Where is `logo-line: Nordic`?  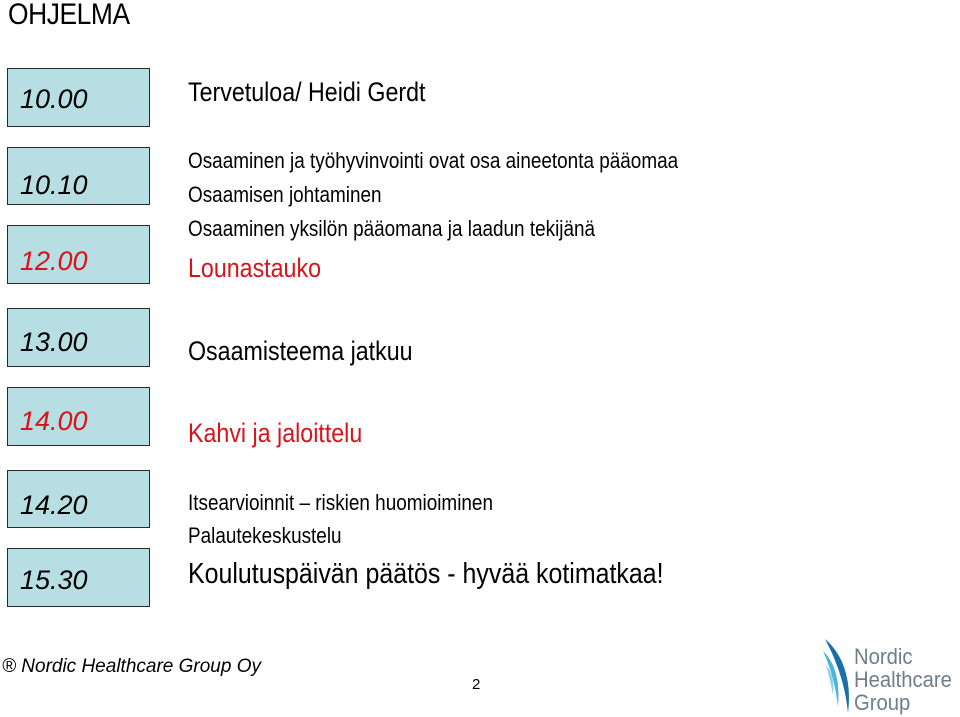 logo-line: Nordic is located at coordinates (883, 656).